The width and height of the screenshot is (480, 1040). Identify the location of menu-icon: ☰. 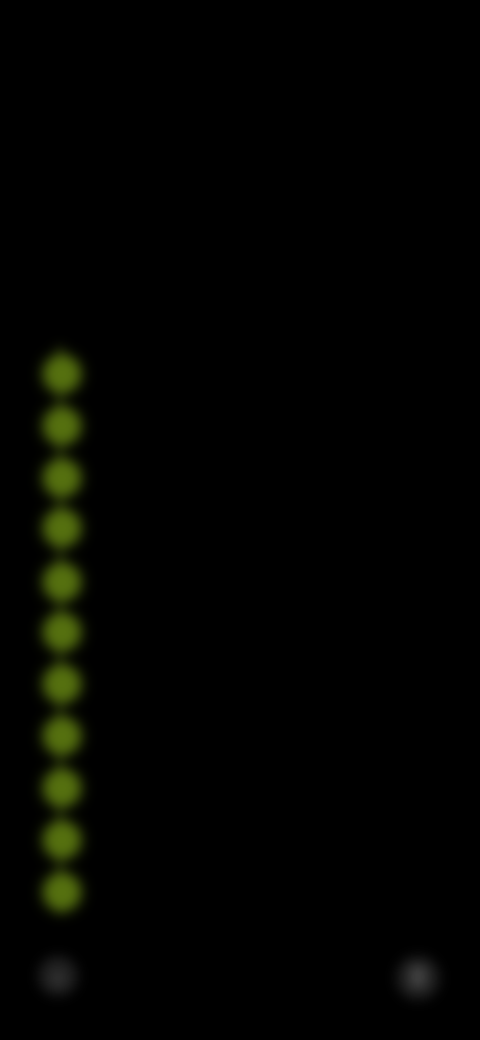
(418, 978).